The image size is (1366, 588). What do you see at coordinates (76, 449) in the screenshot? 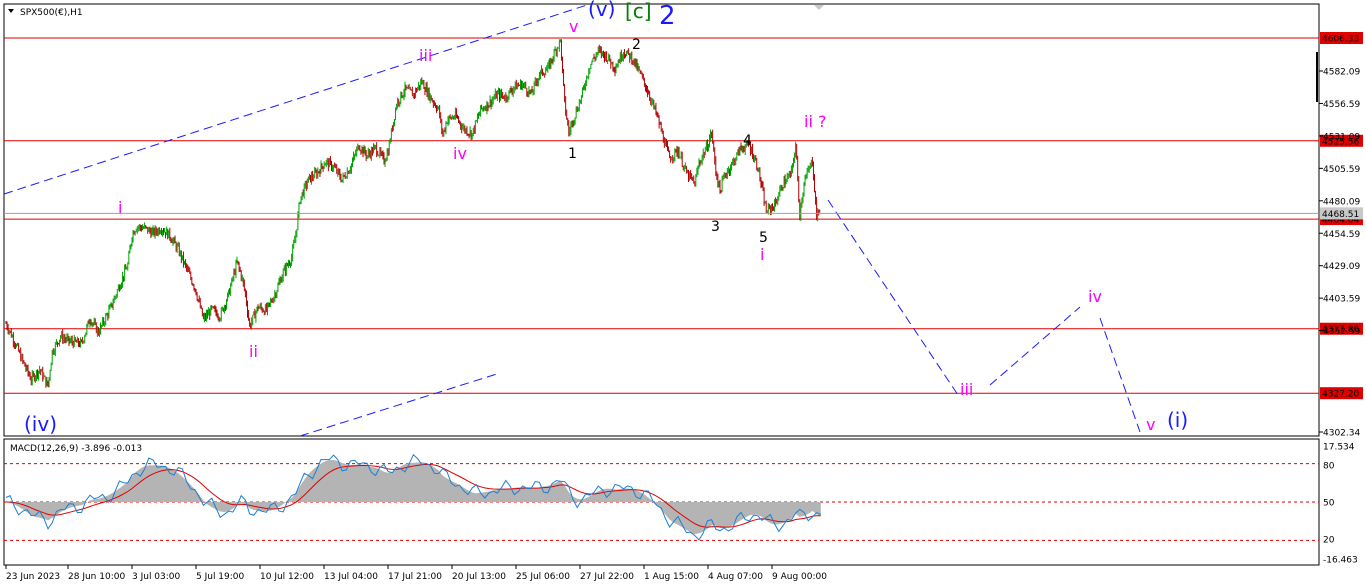
I see `macd-title: MACD(12,26,9) -3.896 -0.013` at bounding box center [76, 449].